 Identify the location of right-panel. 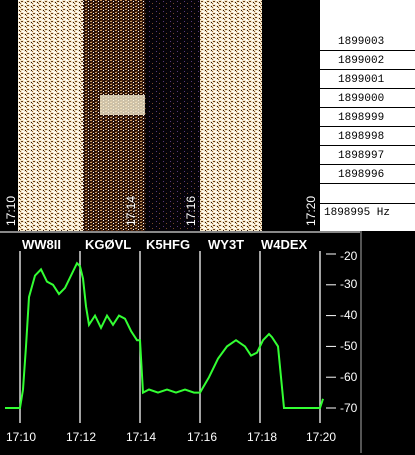
(387, 342).